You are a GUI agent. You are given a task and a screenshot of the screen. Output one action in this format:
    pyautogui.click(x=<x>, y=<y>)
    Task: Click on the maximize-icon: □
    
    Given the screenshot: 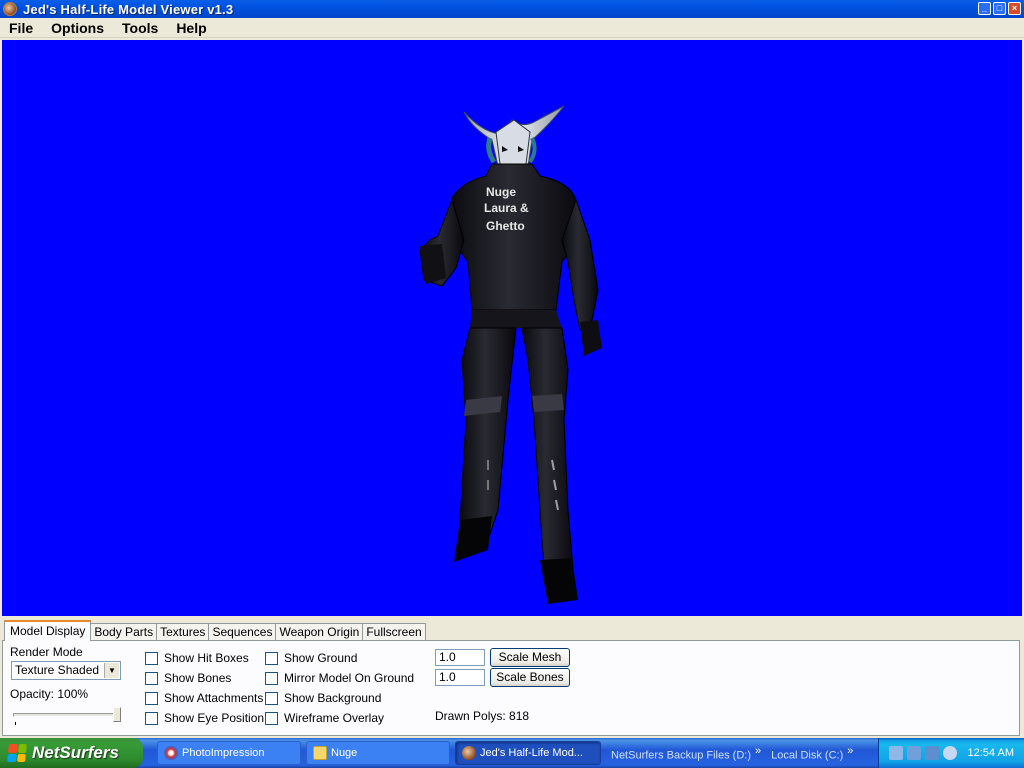 What is the action you would take?
    pyautogui.click(x=999, y=8)
    